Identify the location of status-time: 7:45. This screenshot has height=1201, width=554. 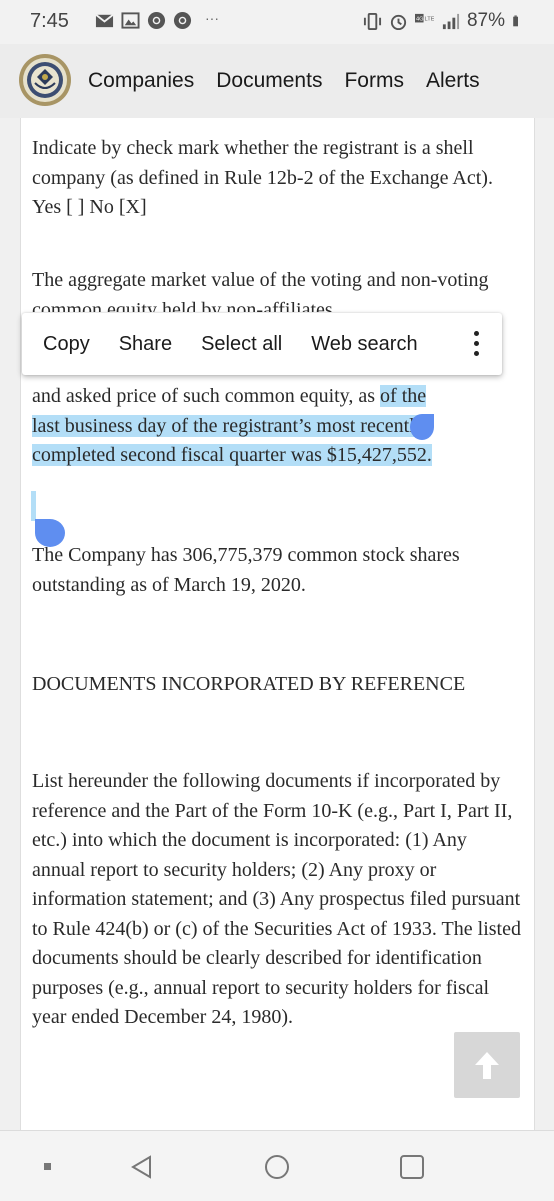
(49, 21).